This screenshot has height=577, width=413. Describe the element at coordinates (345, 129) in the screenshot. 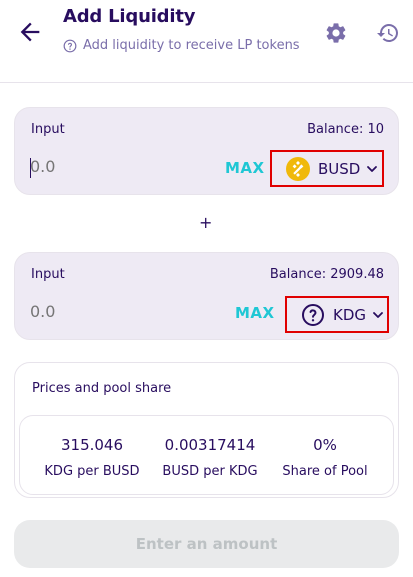

I see `balance-label: Balance: 10` at that location.